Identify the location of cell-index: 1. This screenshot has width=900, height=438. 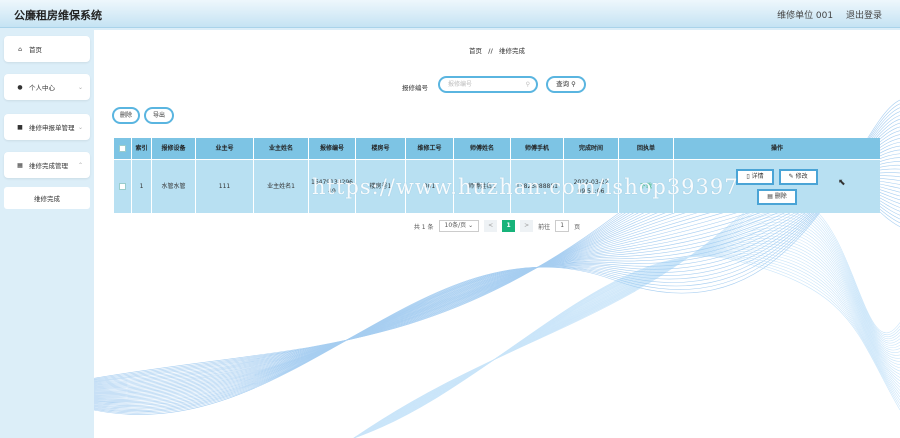
(142, 186).